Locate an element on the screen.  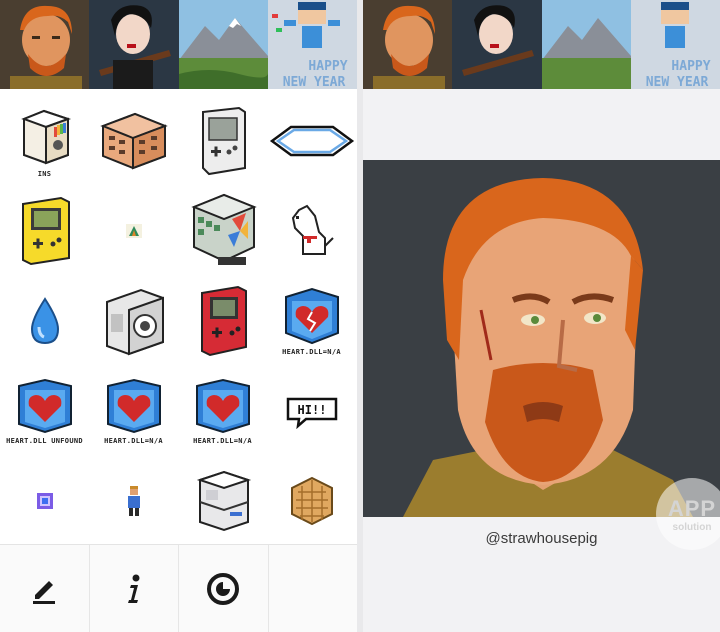
grid-item-tiny-person is located at coordinates (133, 501).